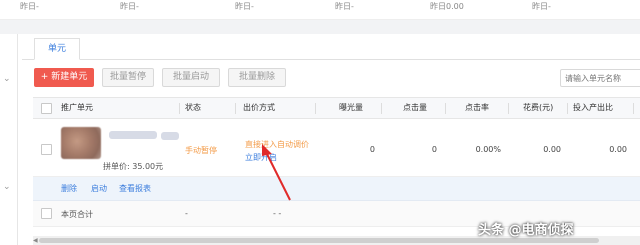 The height and width of the screenshot is (245, 640). I want to click on column-header-impressions: 曝光量, so click(351, 108).